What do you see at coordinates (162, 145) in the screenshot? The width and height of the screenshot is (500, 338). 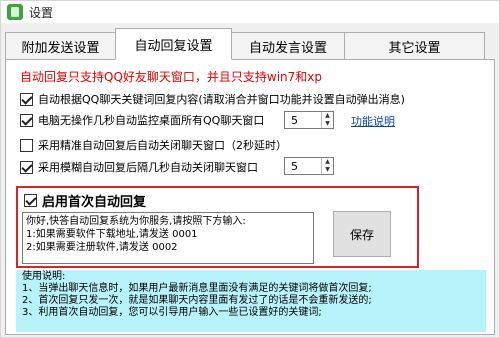 I see `option-exact-close-label: 采用精准自动回复后自动关闭聊天窗口（2秒延时）` at bounding box center [162, 145].